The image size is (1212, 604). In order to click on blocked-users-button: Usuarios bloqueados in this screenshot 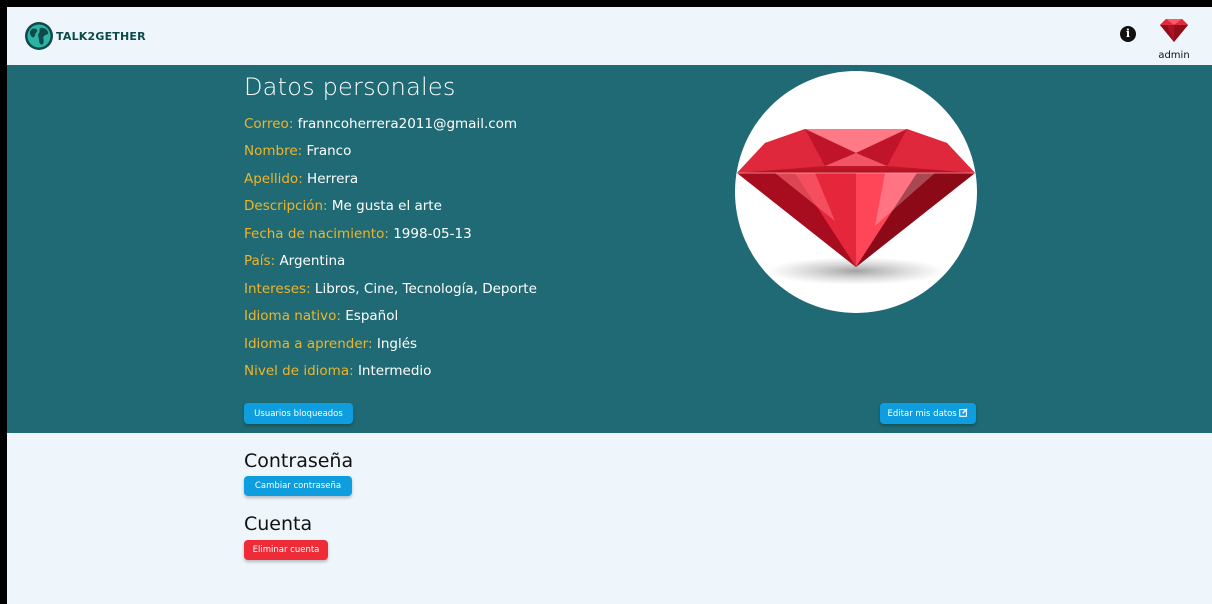, I will do `click(298, 413)`.